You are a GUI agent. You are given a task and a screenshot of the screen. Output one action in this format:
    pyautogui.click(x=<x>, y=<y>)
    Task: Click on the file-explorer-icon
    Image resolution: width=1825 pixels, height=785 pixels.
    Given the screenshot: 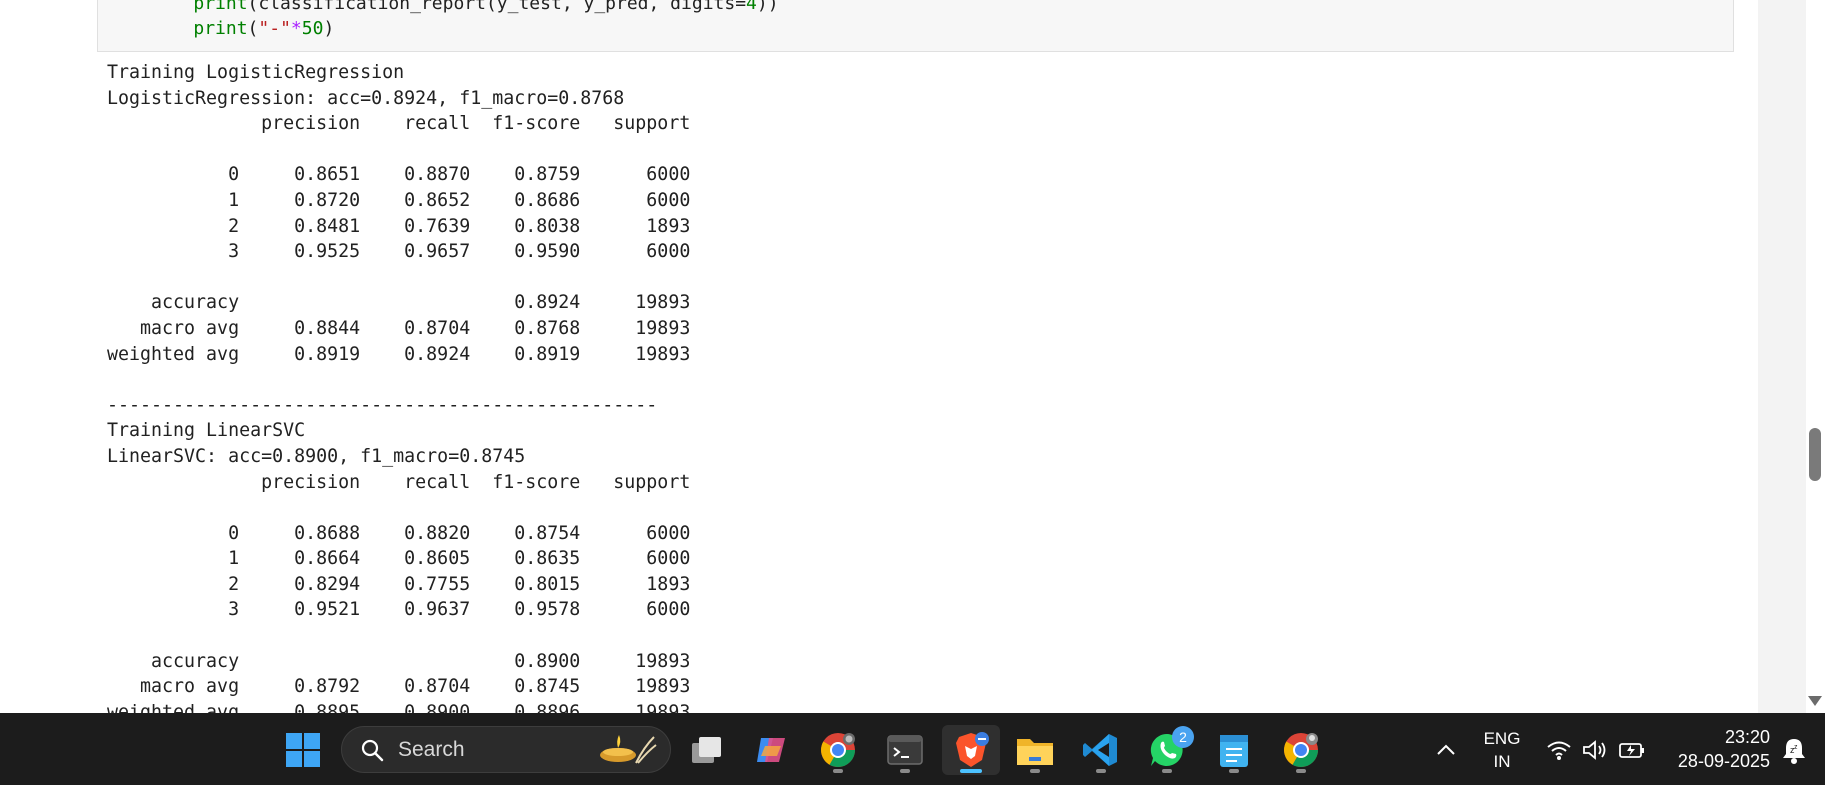 What is the action you would take?
    pyautogui.click(x=1035, y=752)
    